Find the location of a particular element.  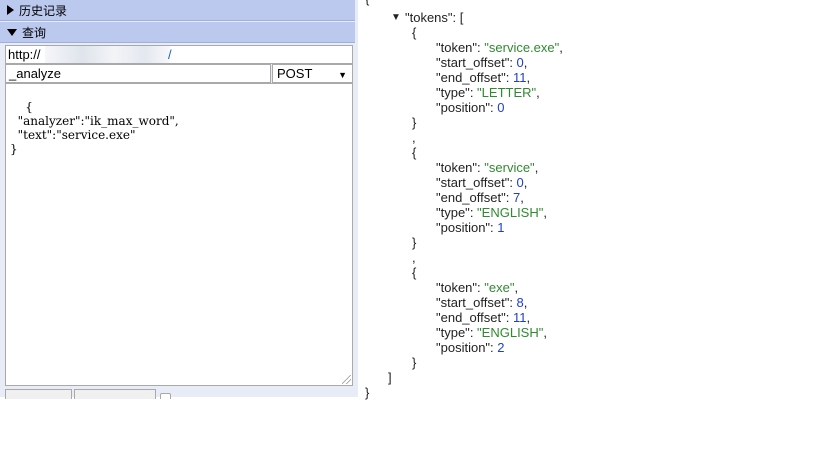

path-input: _analyze is located at coordinates (138, 73).